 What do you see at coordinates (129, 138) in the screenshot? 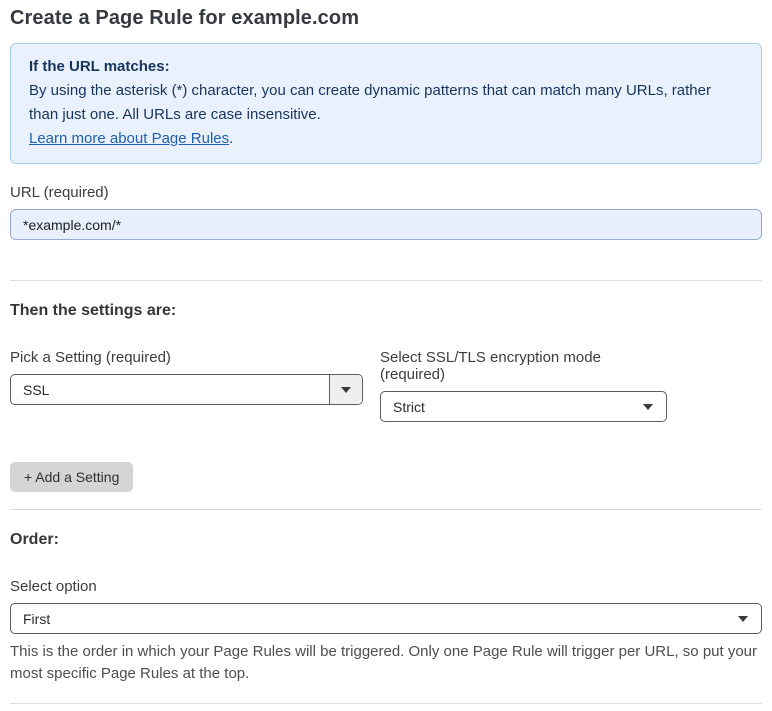
I see `learn-more-link: Learn more about Page Rules` at bounding box center [129, 138].